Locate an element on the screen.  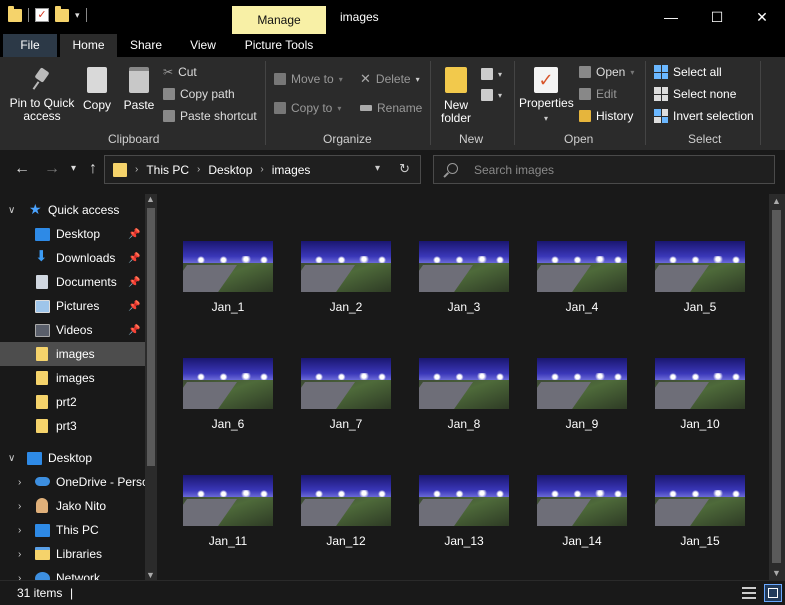
sidebar-item-videos: Videos 📌 is located at coordinates (72, 330).